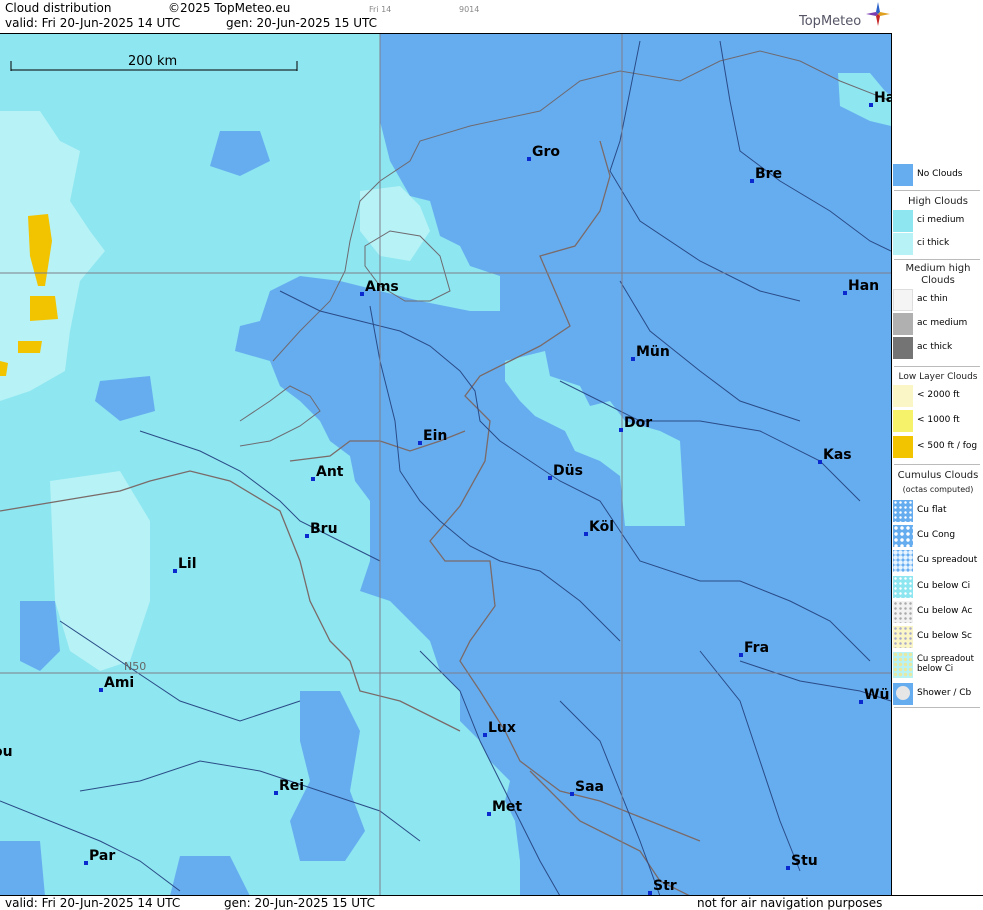 This screenshot has width=983, height=910. Describe the element at coordinates (903, 536) in the screenshot. I see `cu-cong-swatch` at that location.